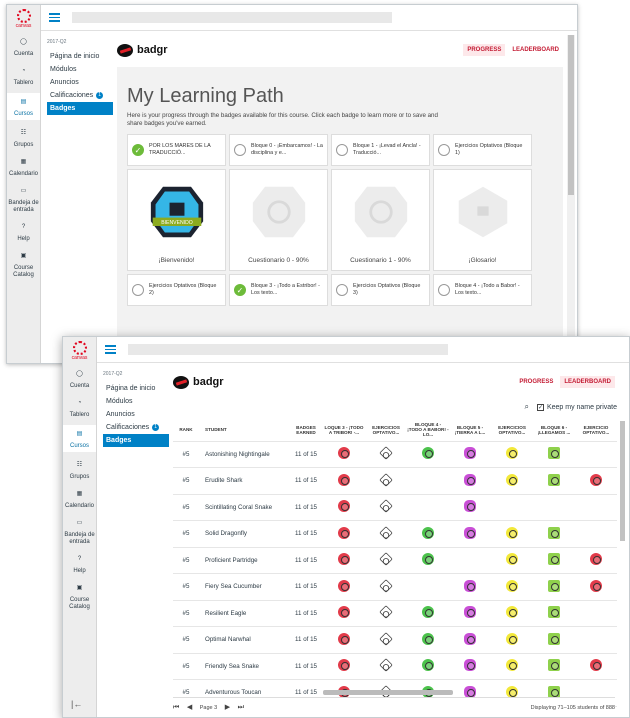  I want to click on table-row: #5 Friendly Sea Snake 11 of 15, so click(395, 666).